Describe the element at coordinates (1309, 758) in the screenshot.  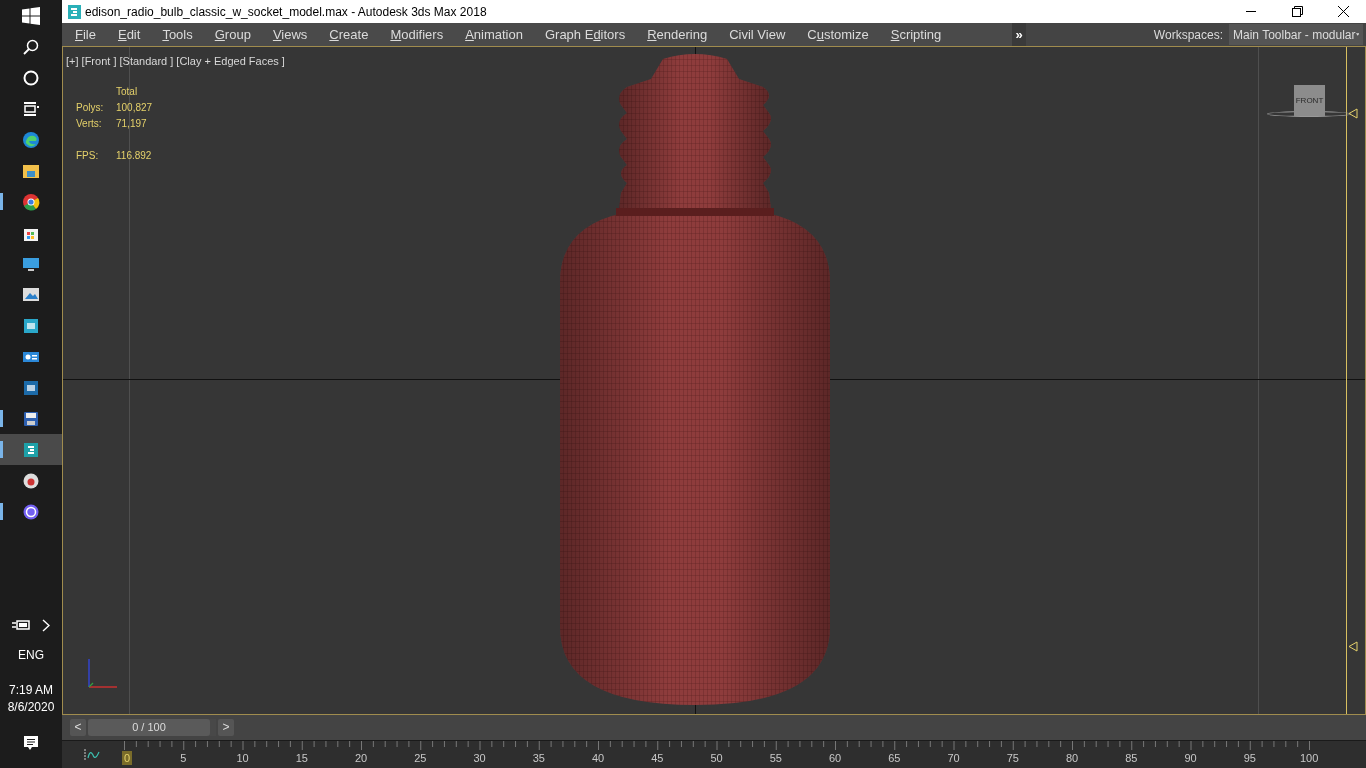
I see `frame-label: 100` at that location.